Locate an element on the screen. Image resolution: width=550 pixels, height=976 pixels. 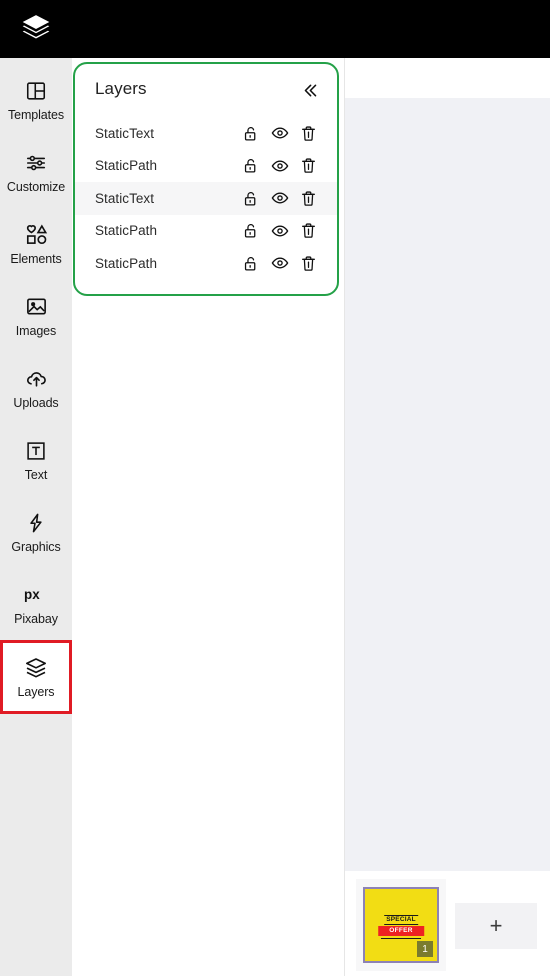
add-page-button: + is located at coordinates (496, 926).